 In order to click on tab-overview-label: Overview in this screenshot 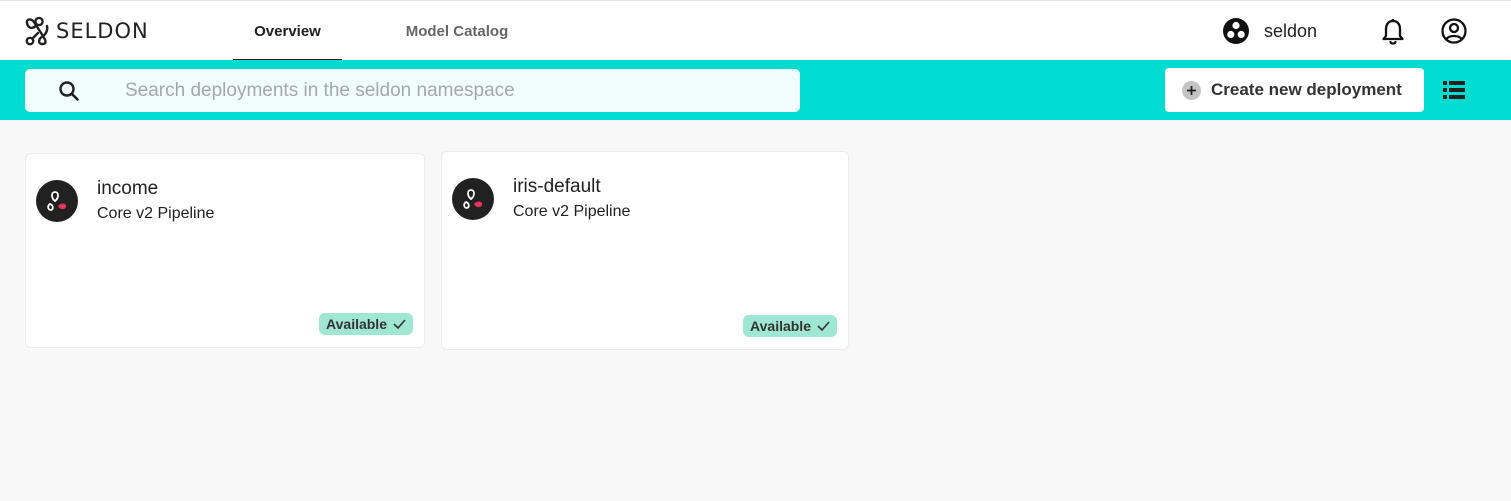, I will do `click(287, 31)`.